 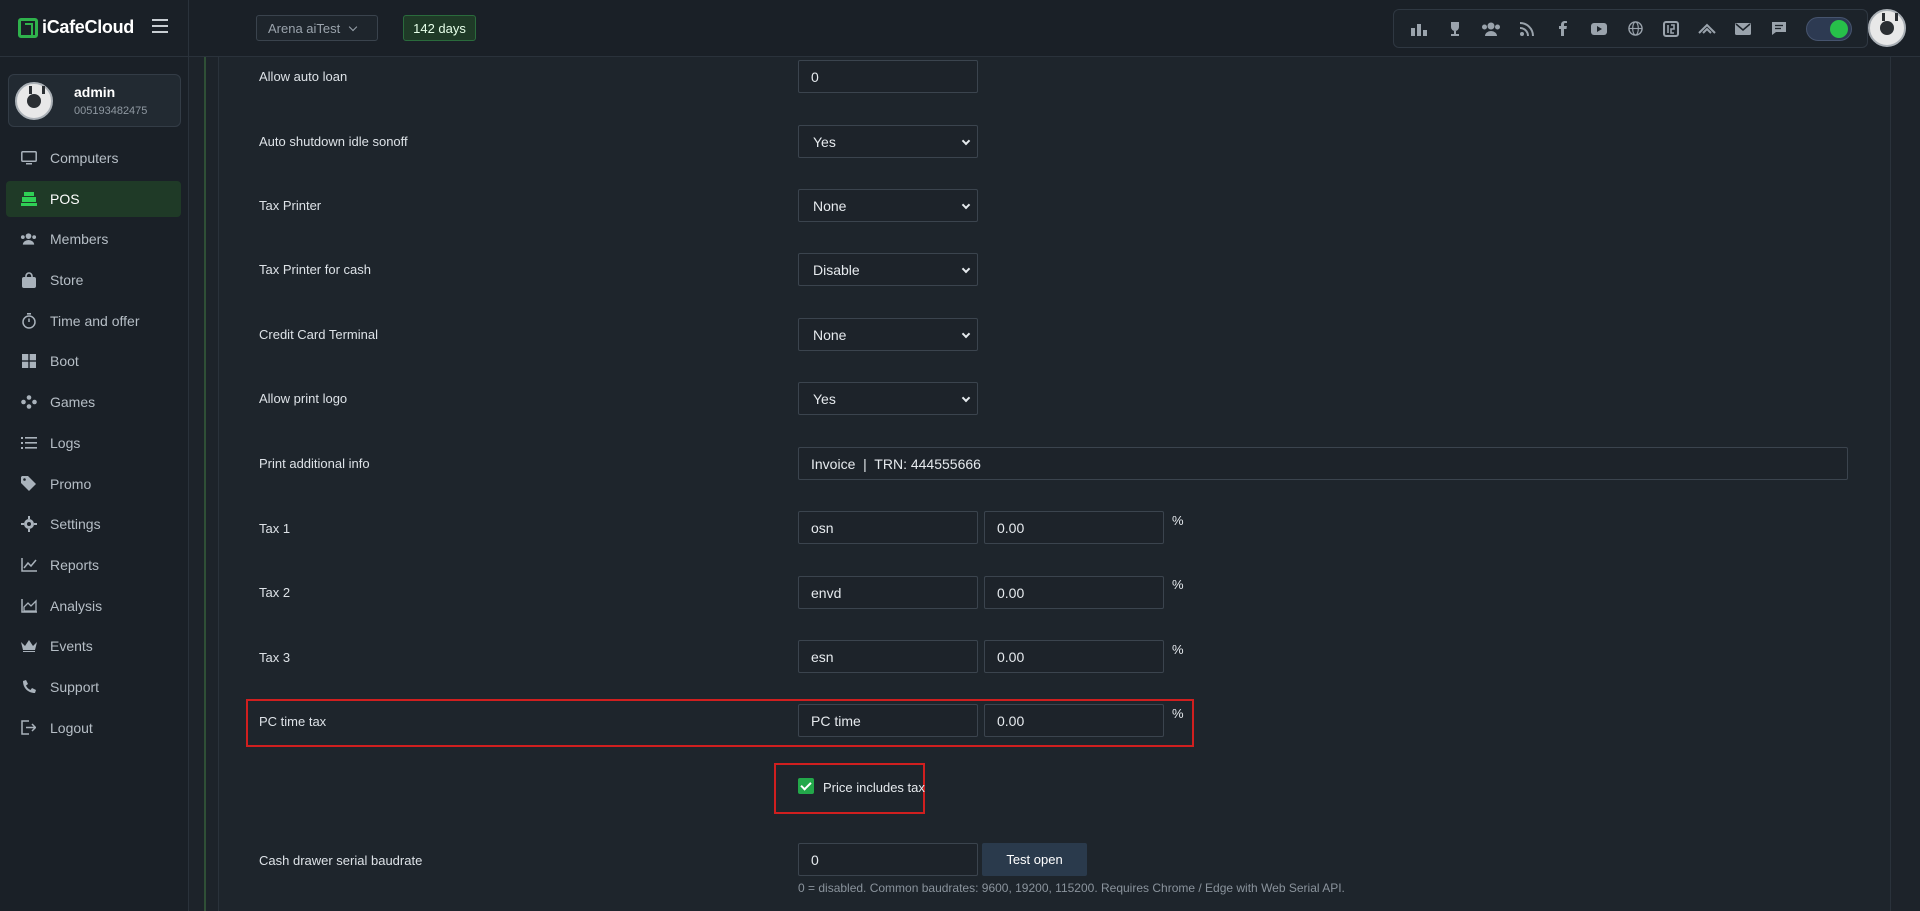 I want to click on stopwatch-icon, so click(x=28, y=320).